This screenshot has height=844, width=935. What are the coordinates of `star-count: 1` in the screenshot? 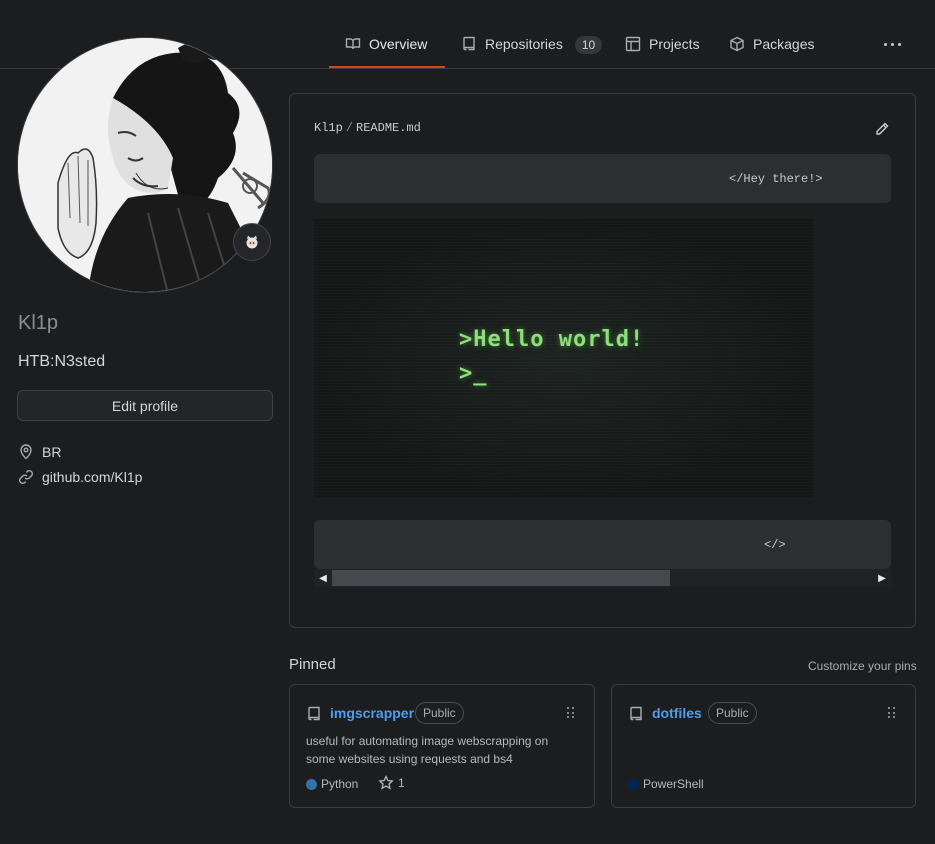 It's located at (401, 783).